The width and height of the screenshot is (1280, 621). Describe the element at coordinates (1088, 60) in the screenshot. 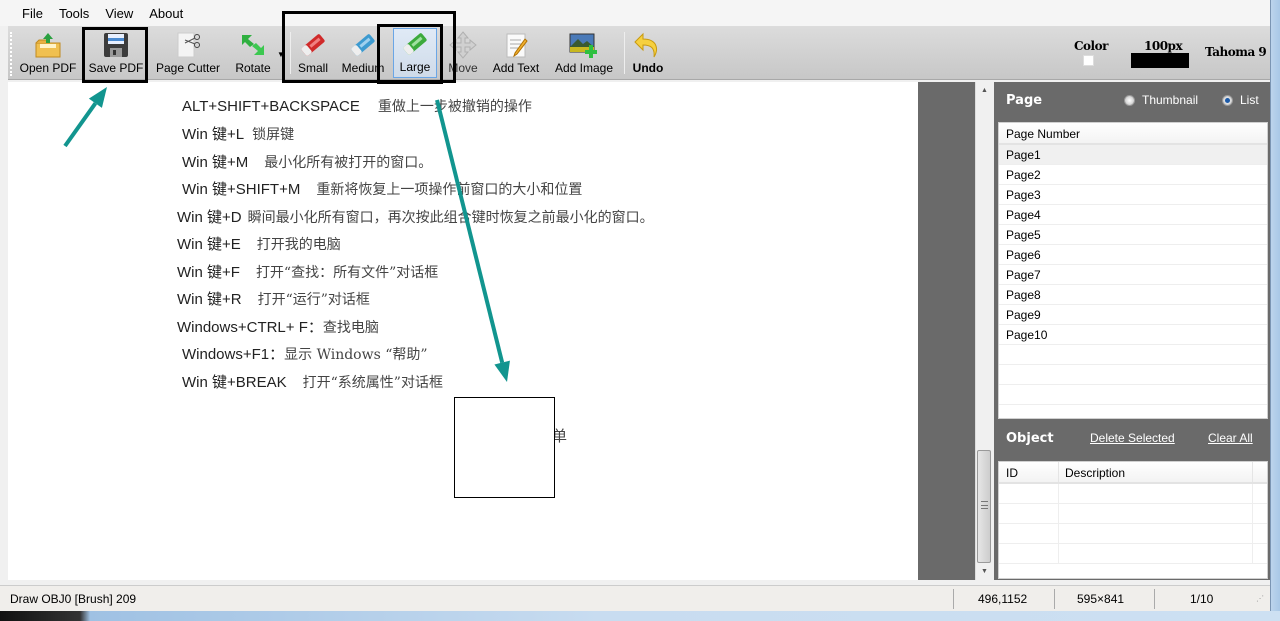

I see `color-swatch` at that location.